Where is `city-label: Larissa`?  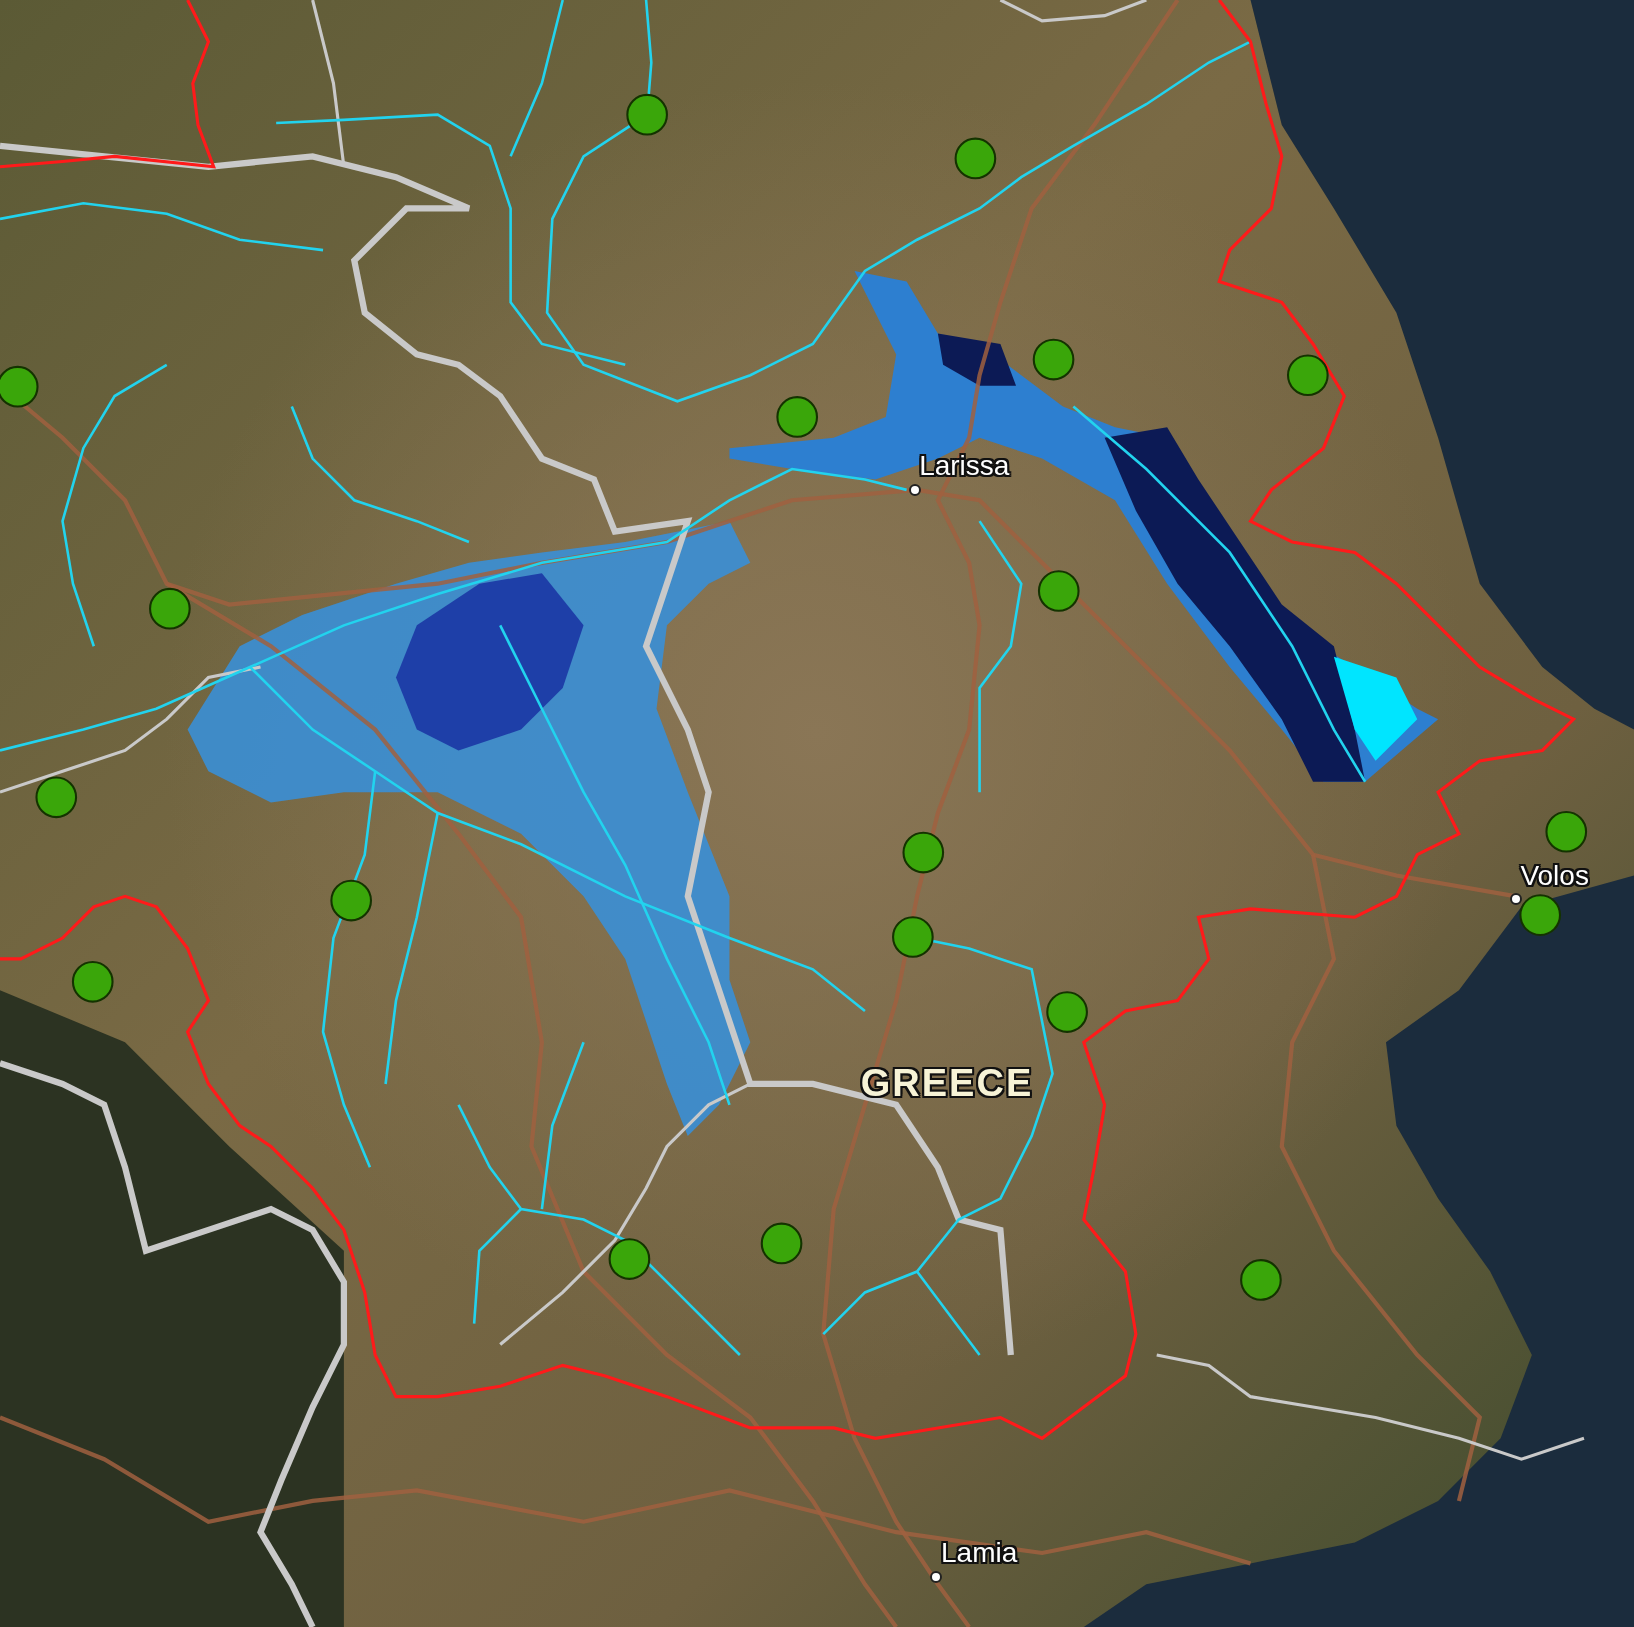
city-label: Larissa is located at coordinates (964, 466).